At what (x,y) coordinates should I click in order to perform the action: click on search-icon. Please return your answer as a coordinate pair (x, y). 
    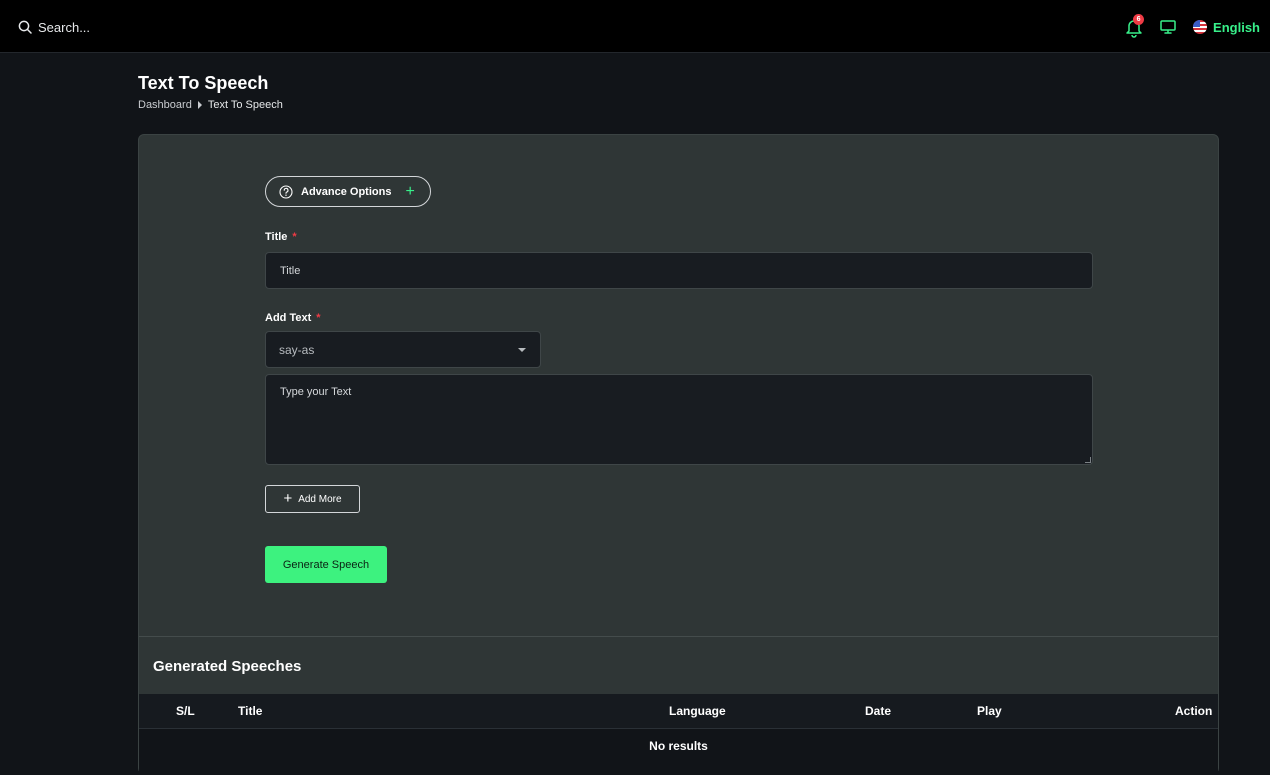
    Looking at the image, I should click on (25, 27).